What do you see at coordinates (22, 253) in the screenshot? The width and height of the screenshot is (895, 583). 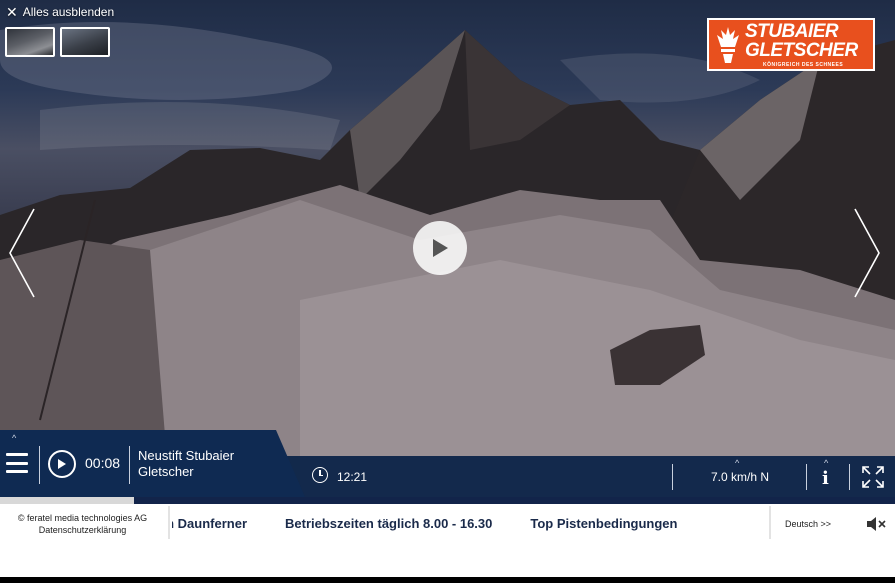 I see `chevron-left-icon` at bounding box center [22, 253].